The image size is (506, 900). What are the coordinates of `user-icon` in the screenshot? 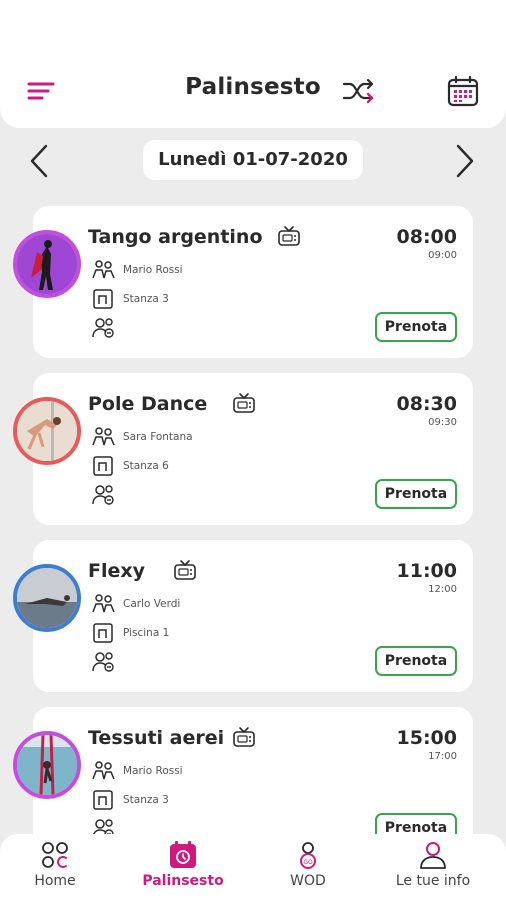 It's located at (433, 855).